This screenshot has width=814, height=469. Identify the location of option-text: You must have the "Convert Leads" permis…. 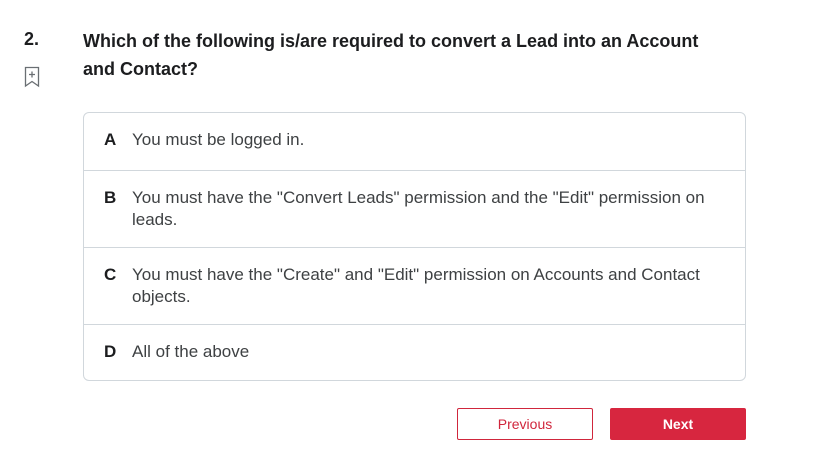
(418, 208).